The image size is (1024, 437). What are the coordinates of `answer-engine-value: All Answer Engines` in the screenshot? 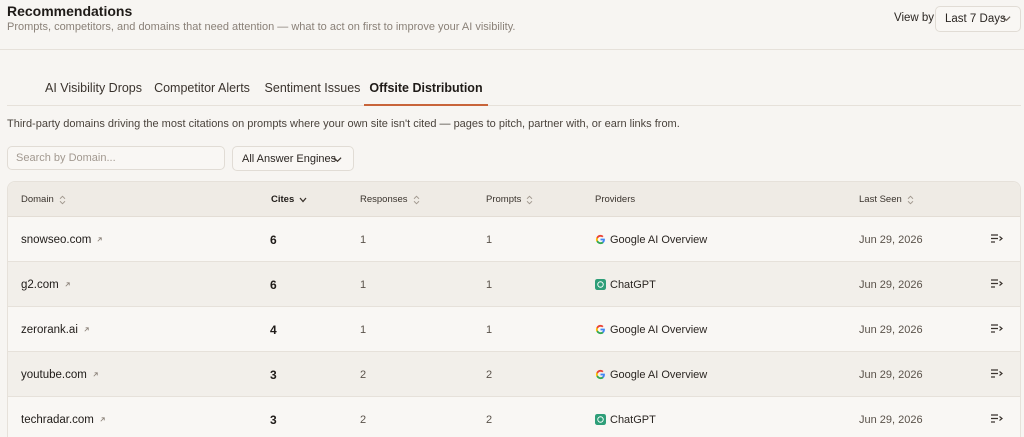 It's located at (289, 158).